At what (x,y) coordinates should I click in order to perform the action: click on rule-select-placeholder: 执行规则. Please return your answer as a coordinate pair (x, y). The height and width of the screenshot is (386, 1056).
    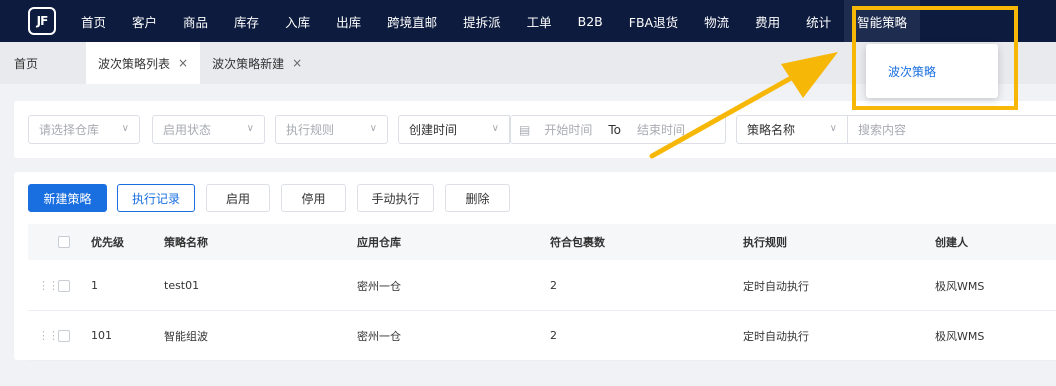
    Looking at the image, I should click on (310, 130).